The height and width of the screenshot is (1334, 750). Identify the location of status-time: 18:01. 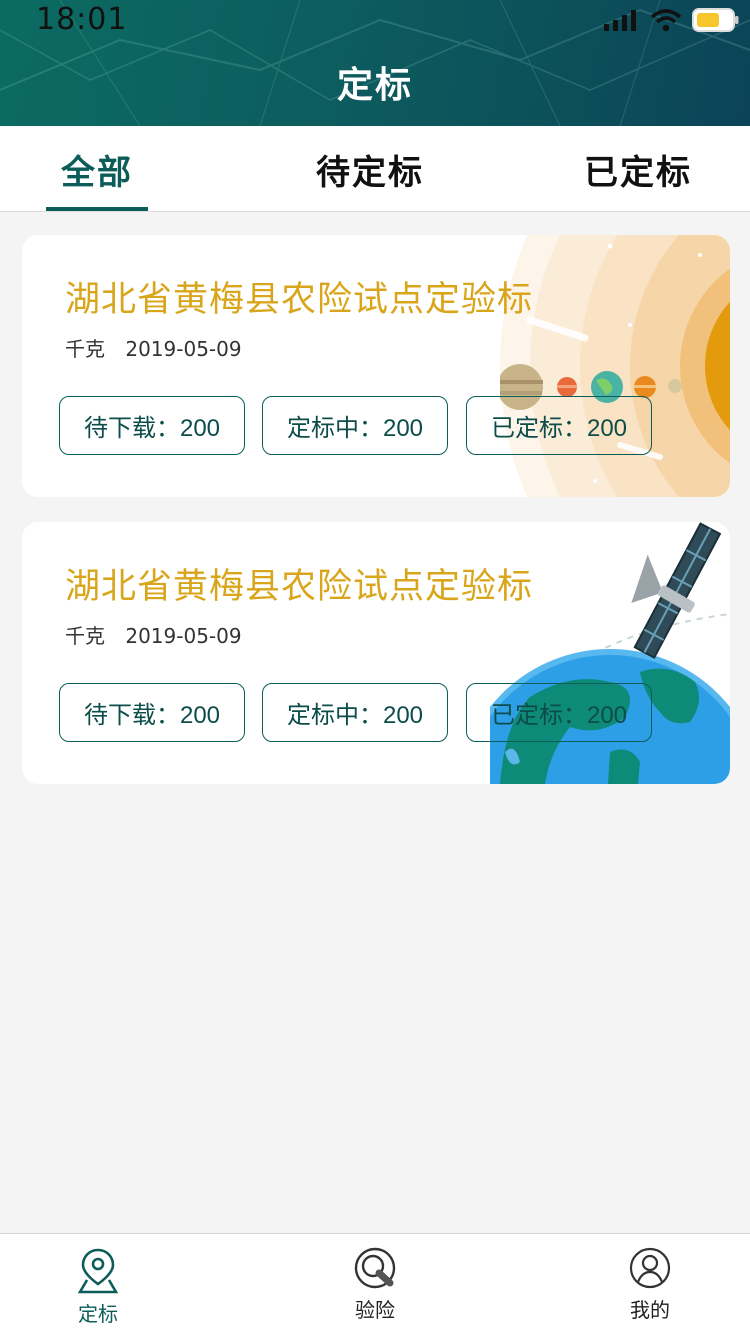
(82, 19).